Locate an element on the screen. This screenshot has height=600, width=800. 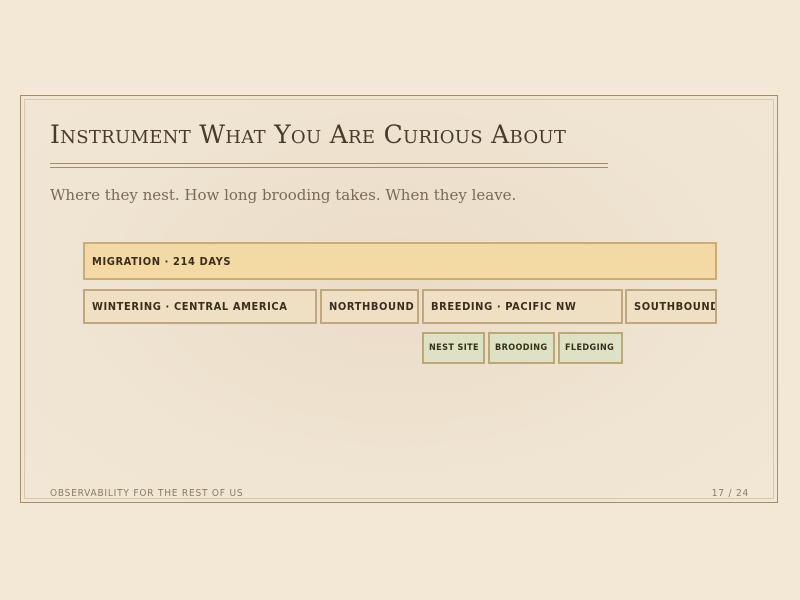
timeline-bar-southbound: SOUTHBOUND is located at coordinates (671, 306).